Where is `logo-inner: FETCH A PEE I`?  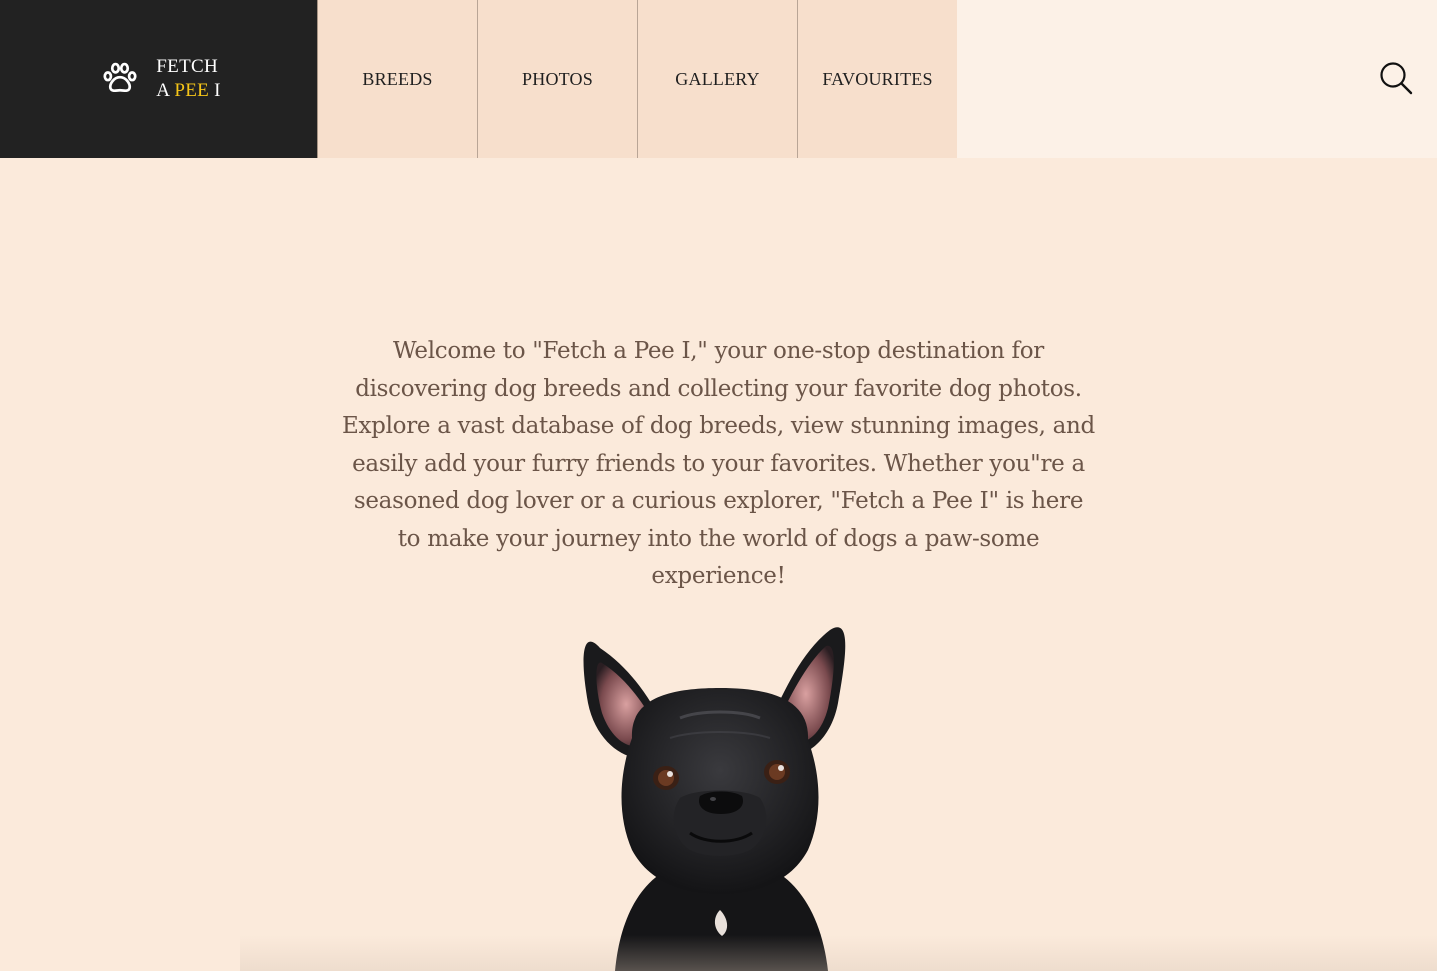
logo-inner: FETCH A PEE I is located at coordinates (161, 79).